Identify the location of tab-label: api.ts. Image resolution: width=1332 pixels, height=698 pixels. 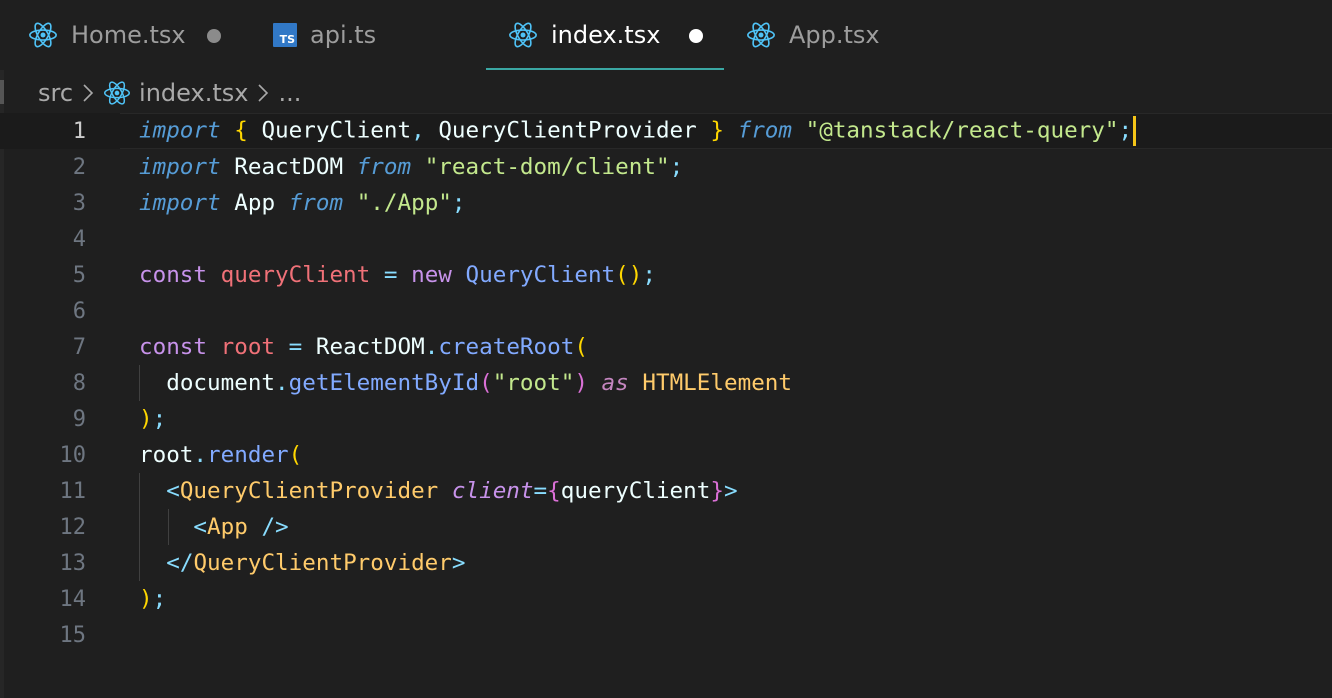
(343, 35).